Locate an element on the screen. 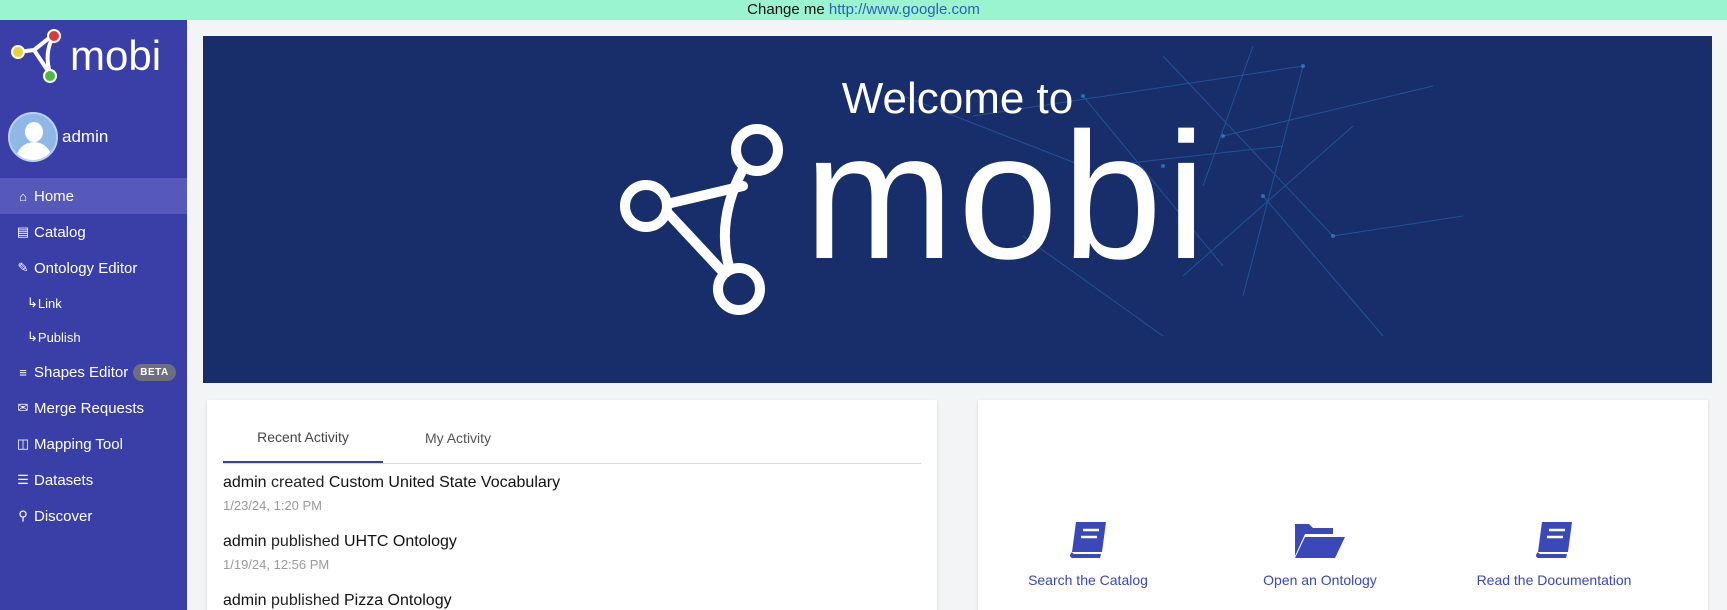  sidebar-item-datasets: ☰ Datasets is located at coordinates (93, 480).